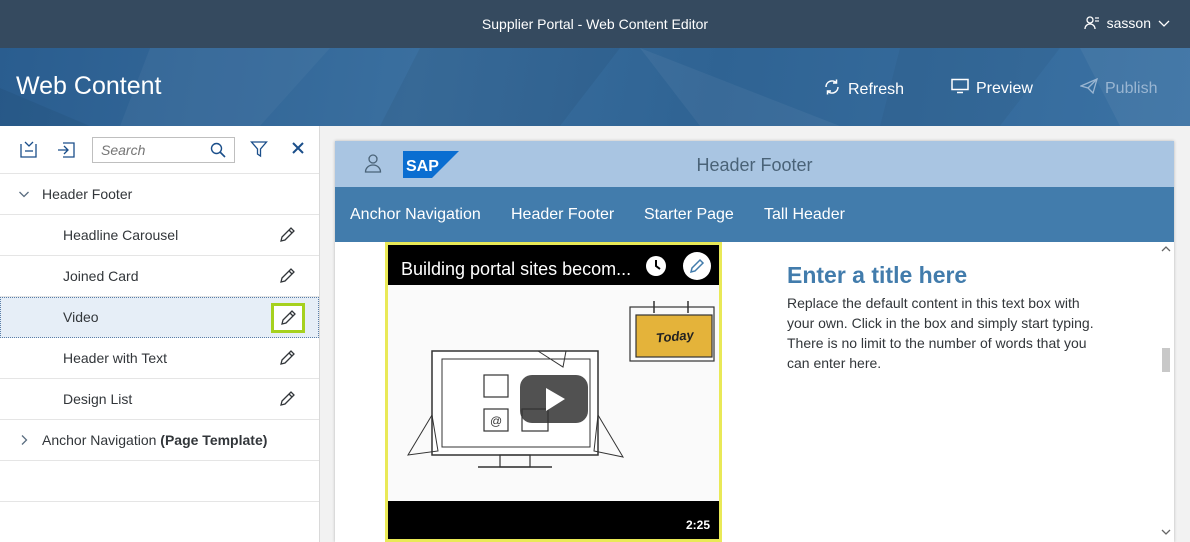 The image size is (1190, 542). I want to click on preview-scrollbar, so click(1166, 392).